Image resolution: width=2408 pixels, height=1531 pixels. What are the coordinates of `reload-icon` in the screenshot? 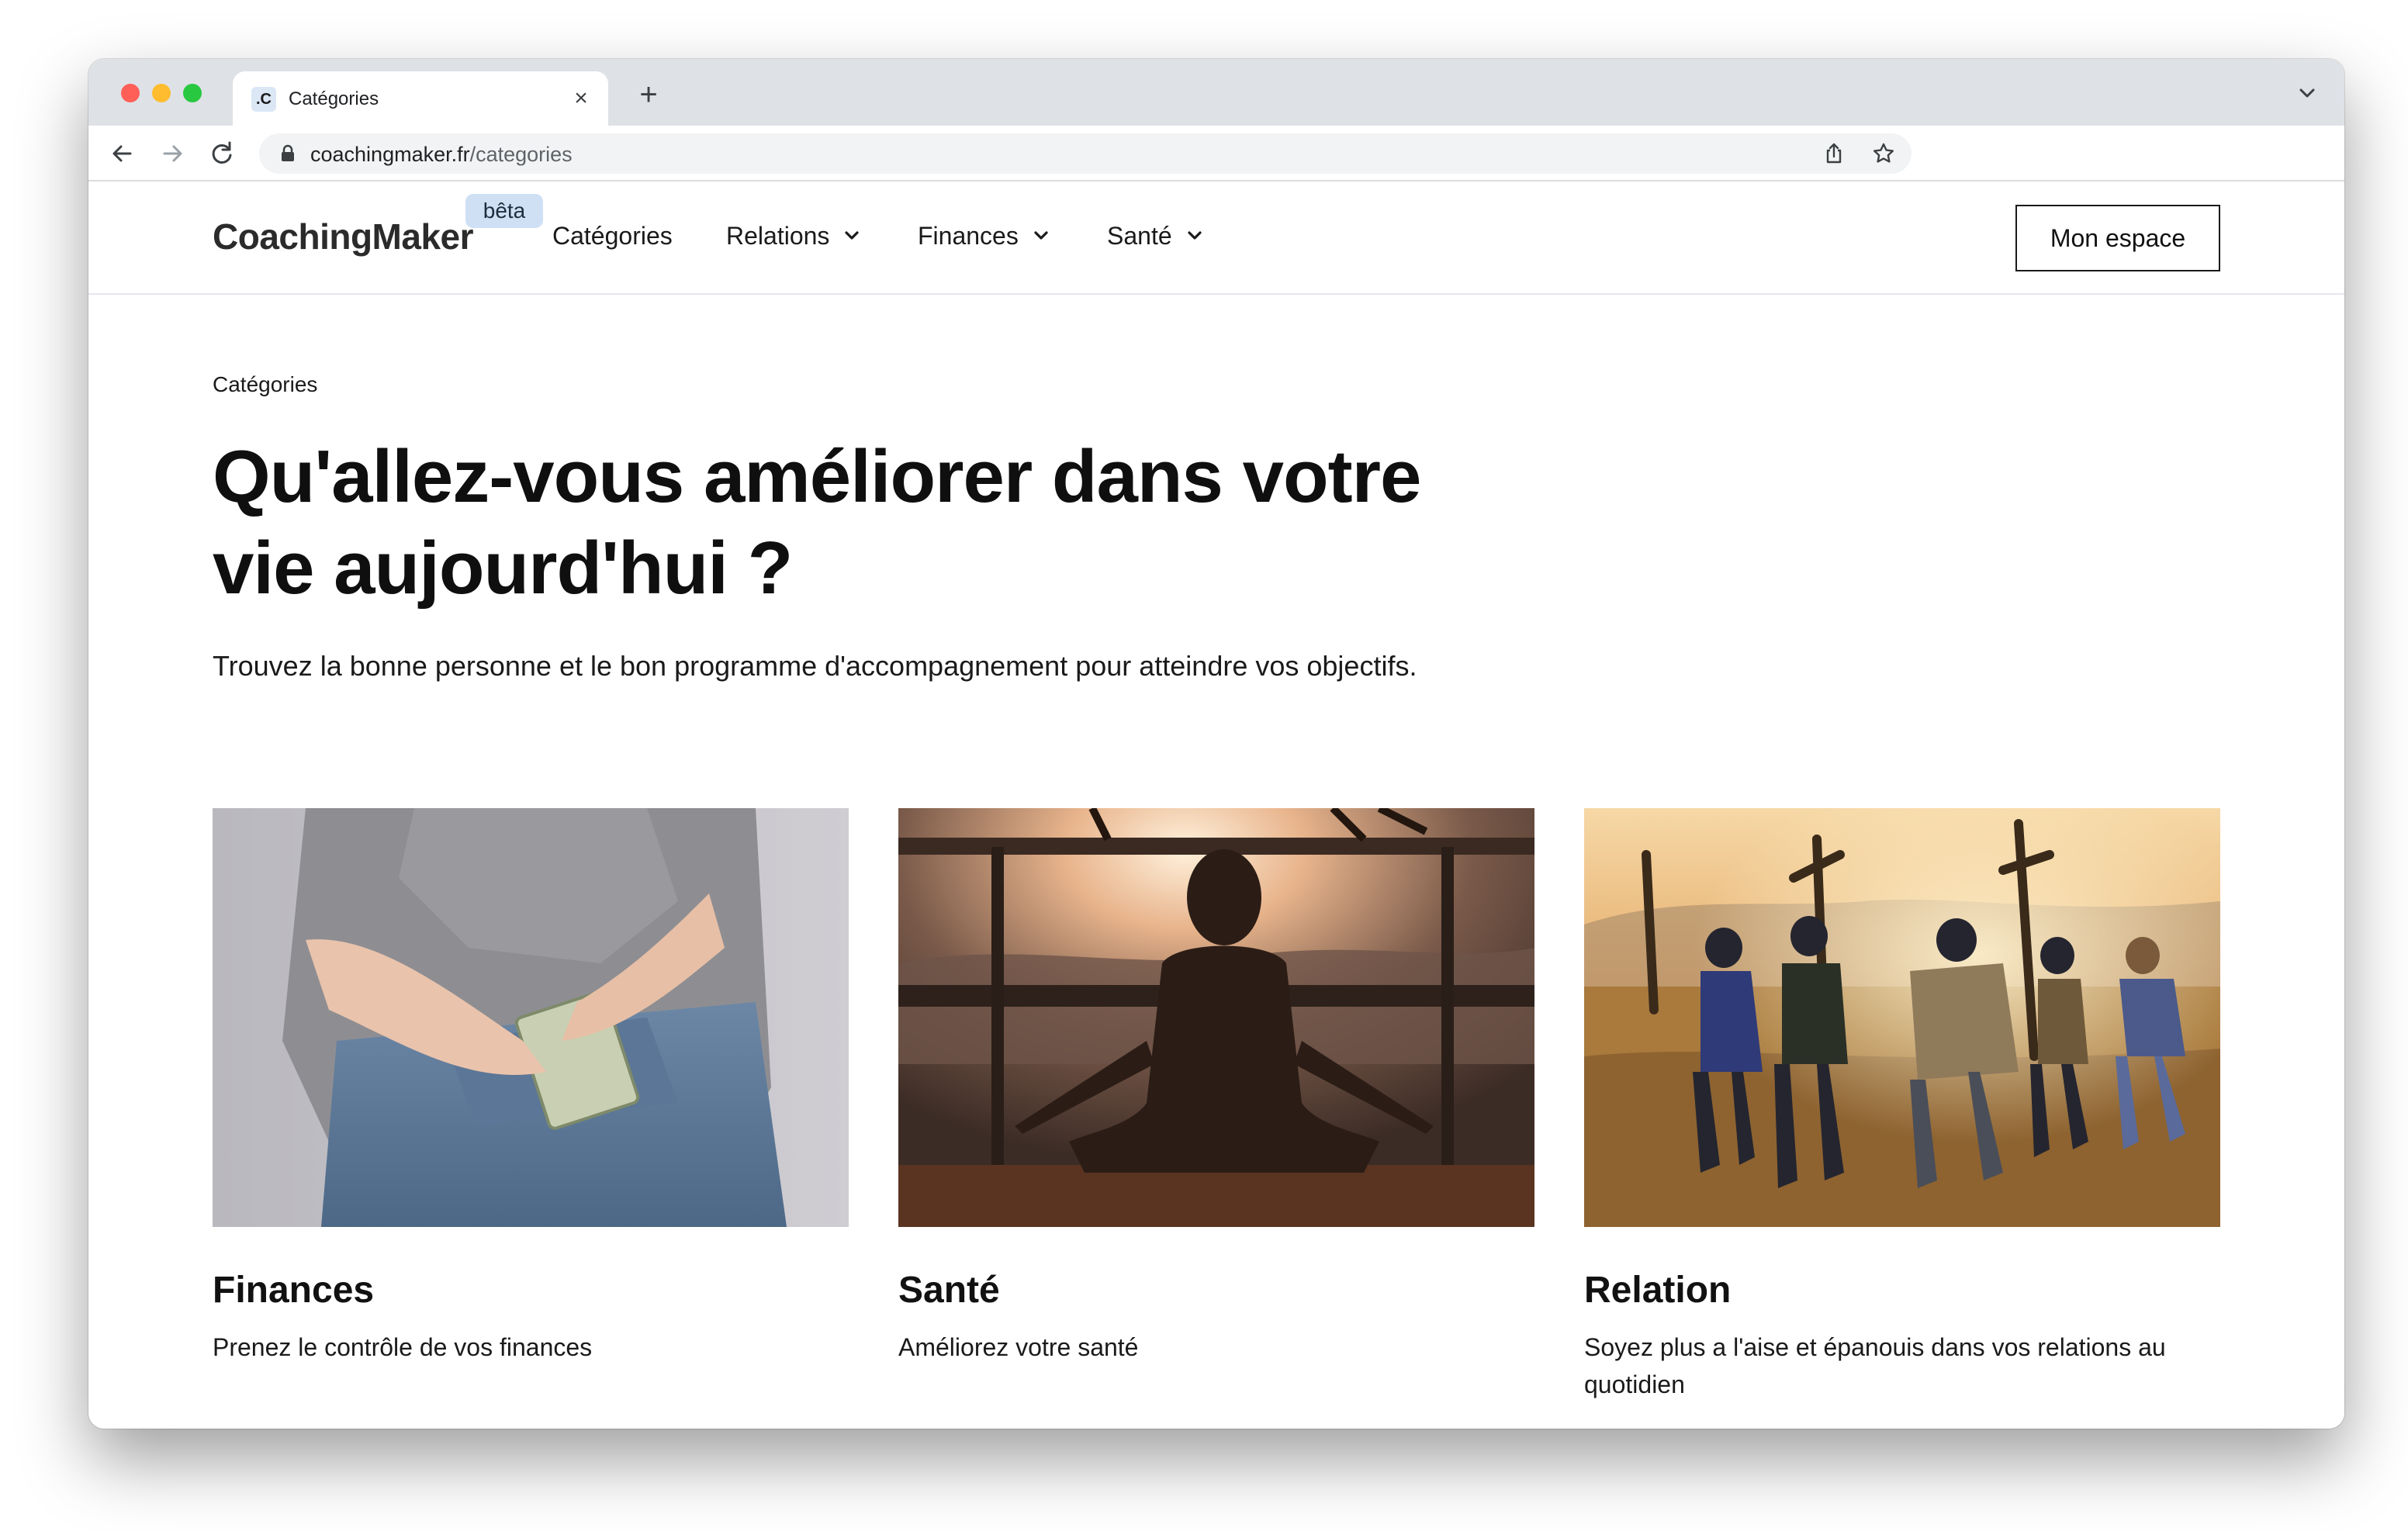 It's located at (222, 154).